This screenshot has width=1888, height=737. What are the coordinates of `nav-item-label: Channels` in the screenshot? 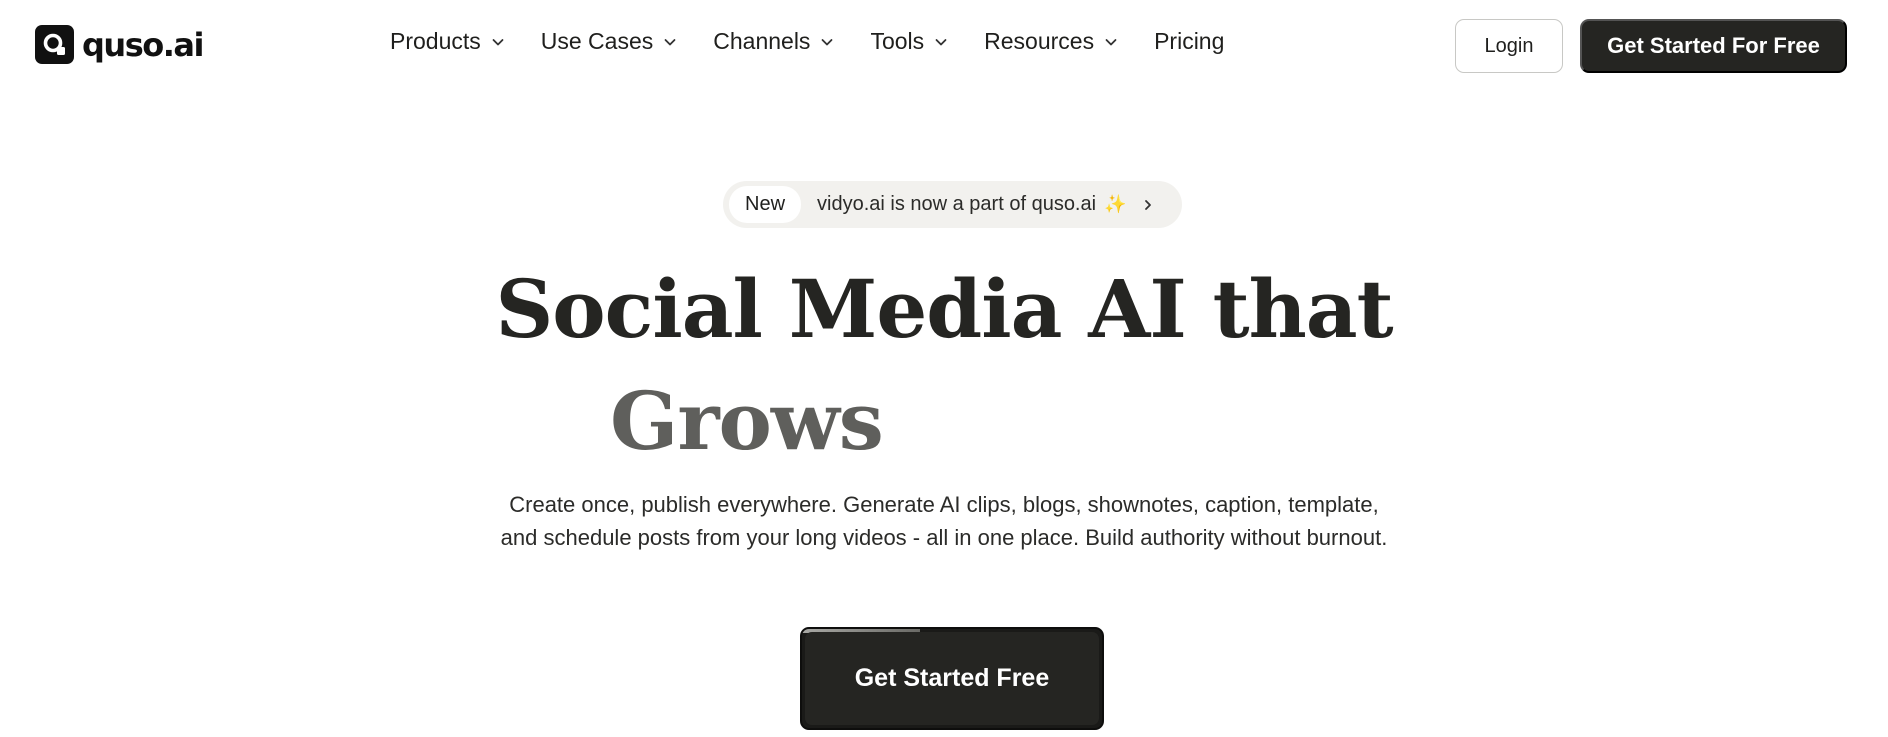 It's located at (762, 41).